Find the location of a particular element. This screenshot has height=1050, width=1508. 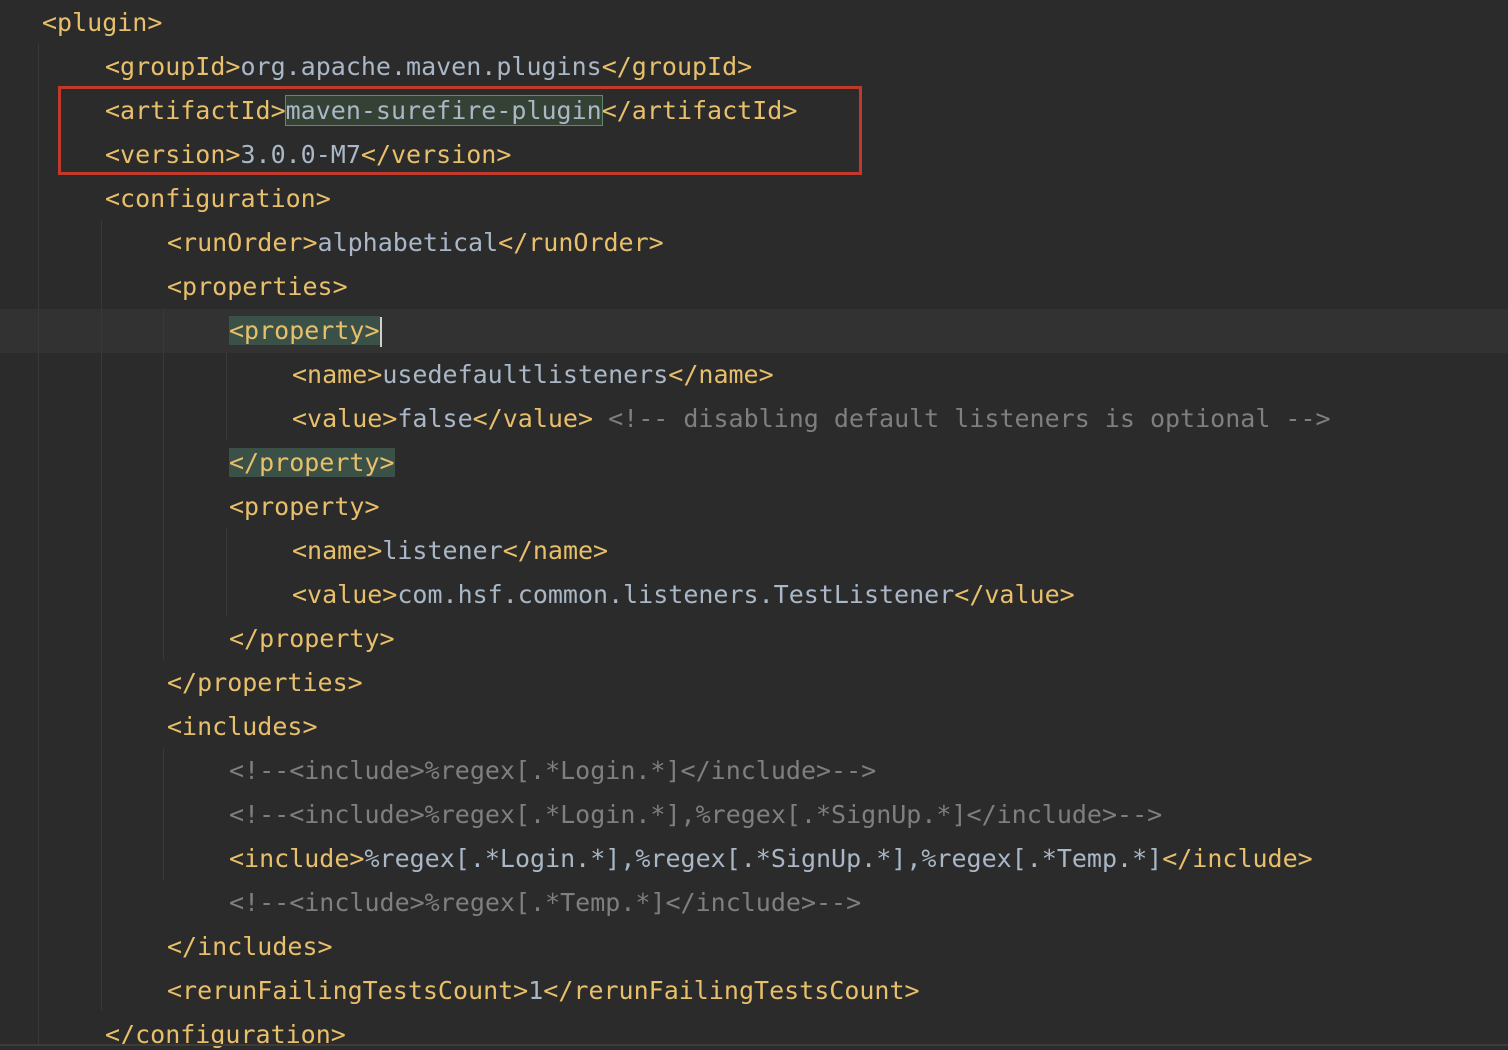

xml-tag: <version> is located at coordinates (173, 154).